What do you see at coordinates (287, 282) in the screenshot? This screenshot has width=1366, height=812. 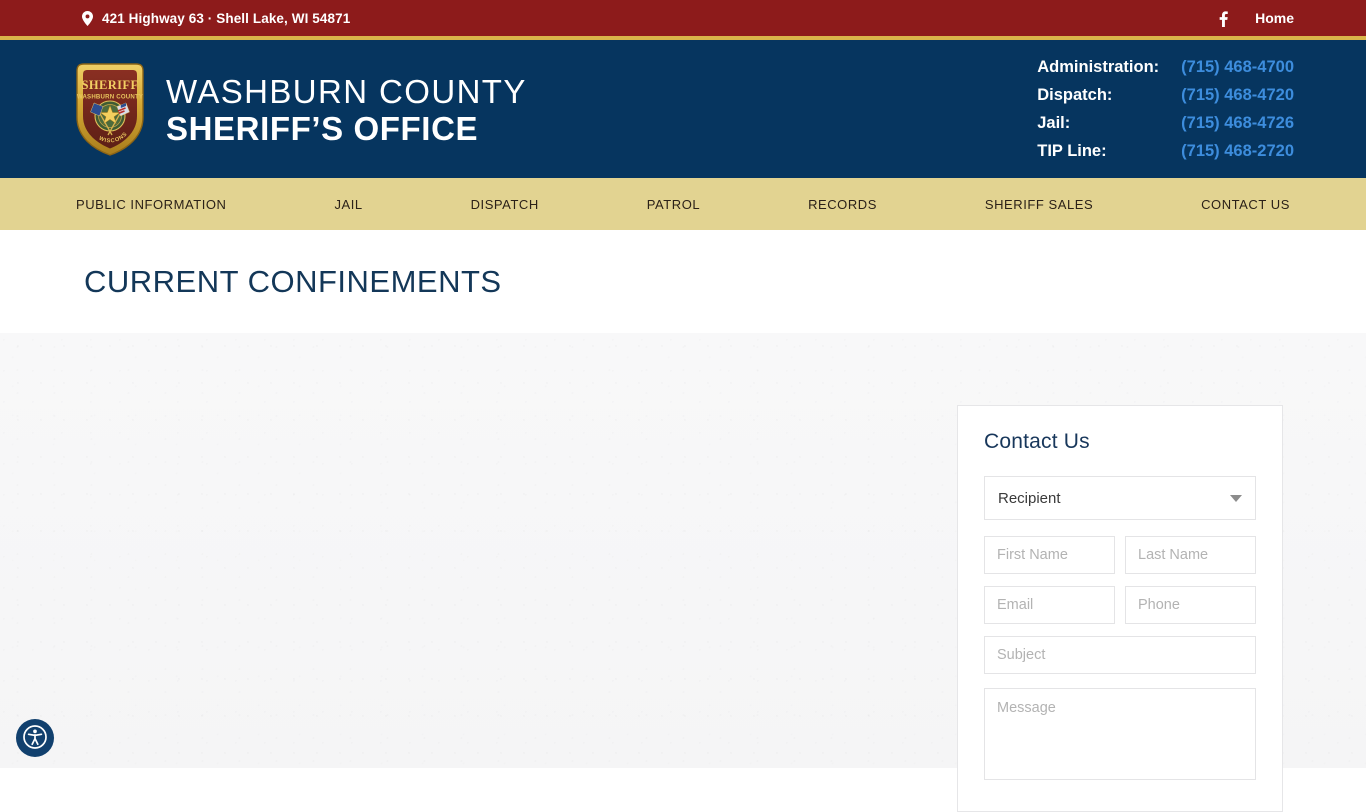 I see `page-title: CURRENT CONFINEMENTS` at bounding box center [287, 282].